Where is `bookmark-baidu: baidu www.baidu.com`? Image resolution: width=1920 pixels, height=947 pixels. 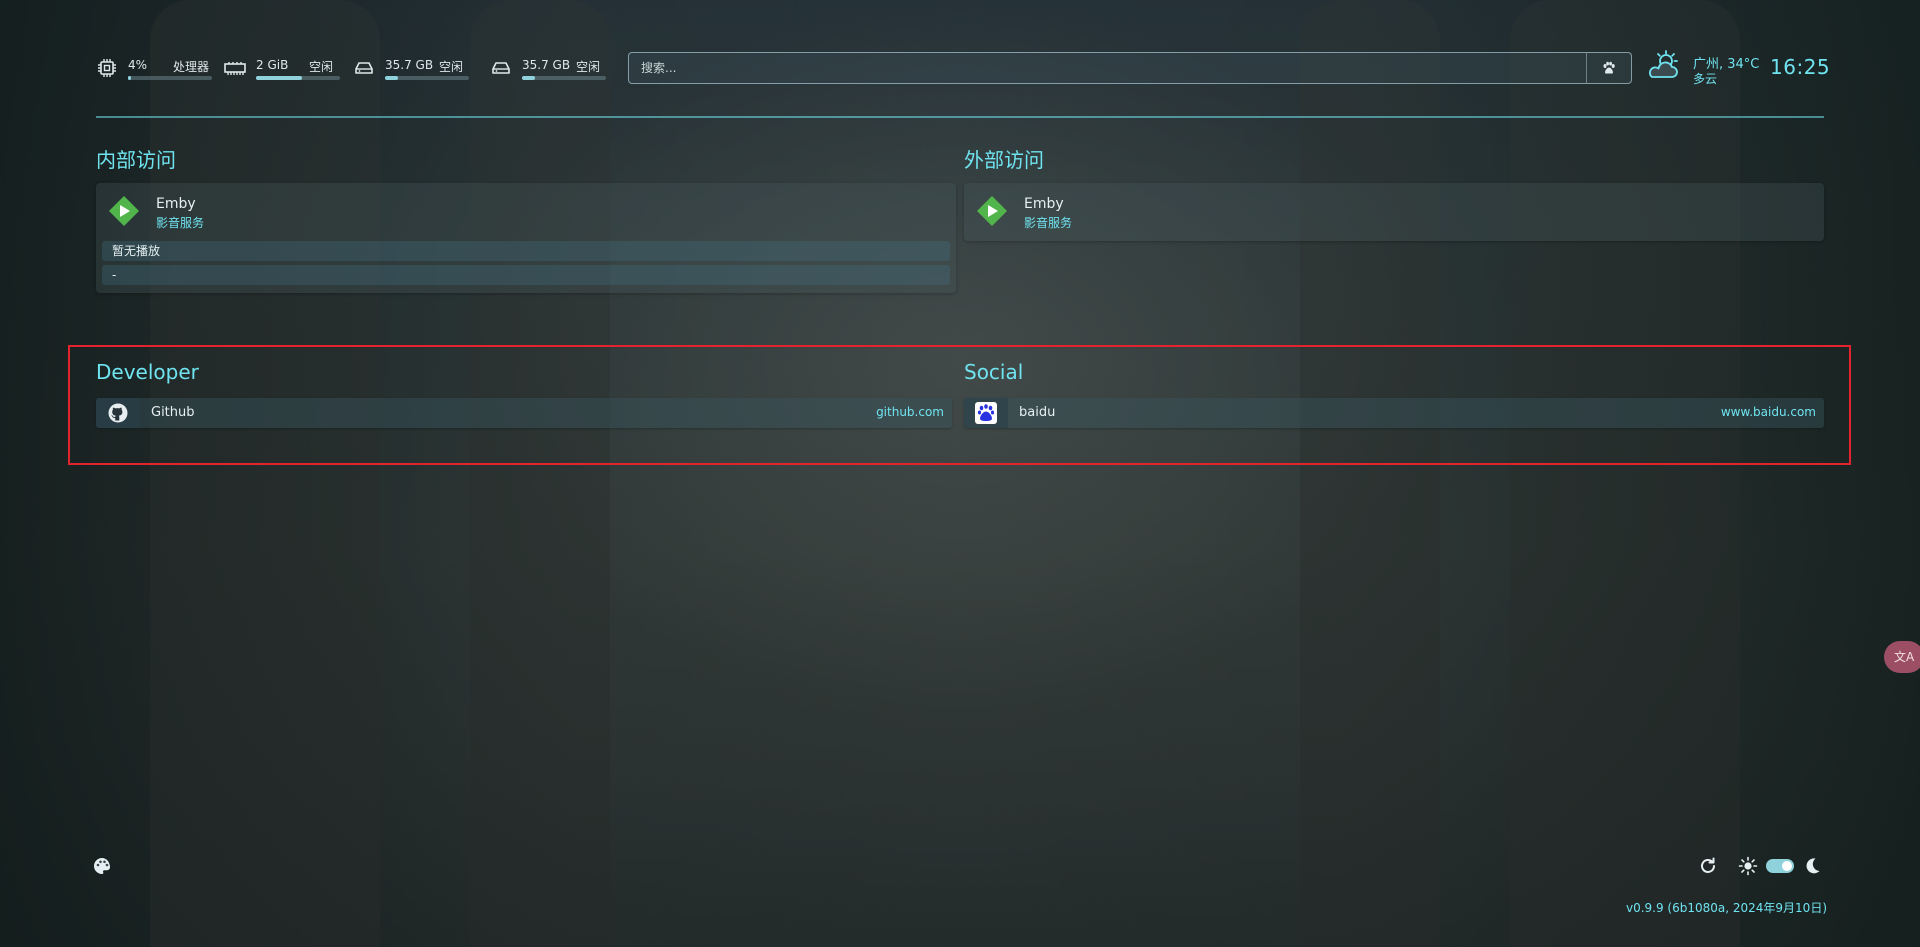
bookmark-baidu: baidu www.baidu.com is located at coordinates (1394, 413).